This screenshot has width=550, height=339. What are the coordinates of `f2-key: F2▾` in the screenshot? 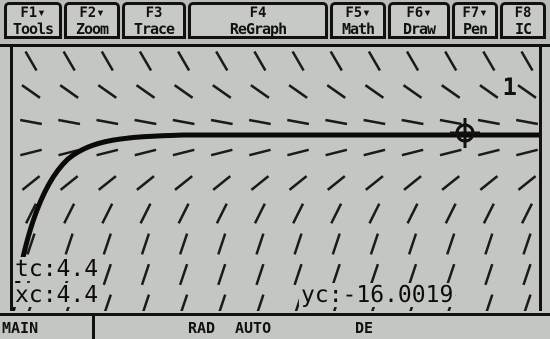 It's located at (92, 13).